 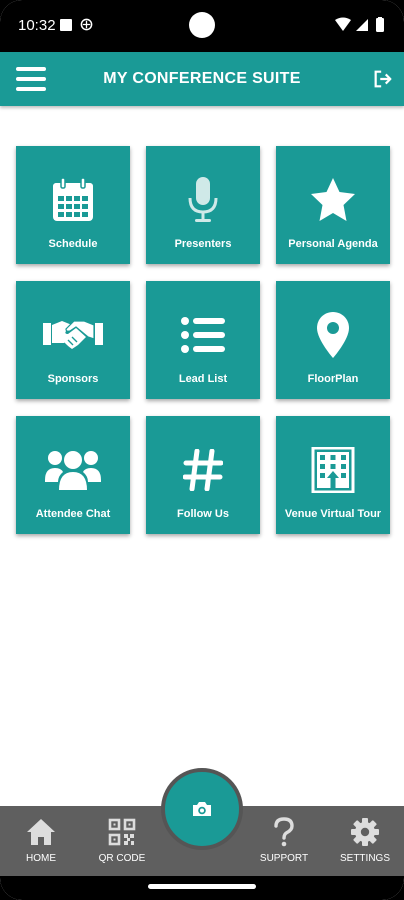 What do you see at coordinates (364, 858) in the screenshot?
I see `nav-label: SETTINGS` at bounding box center [364, 858].